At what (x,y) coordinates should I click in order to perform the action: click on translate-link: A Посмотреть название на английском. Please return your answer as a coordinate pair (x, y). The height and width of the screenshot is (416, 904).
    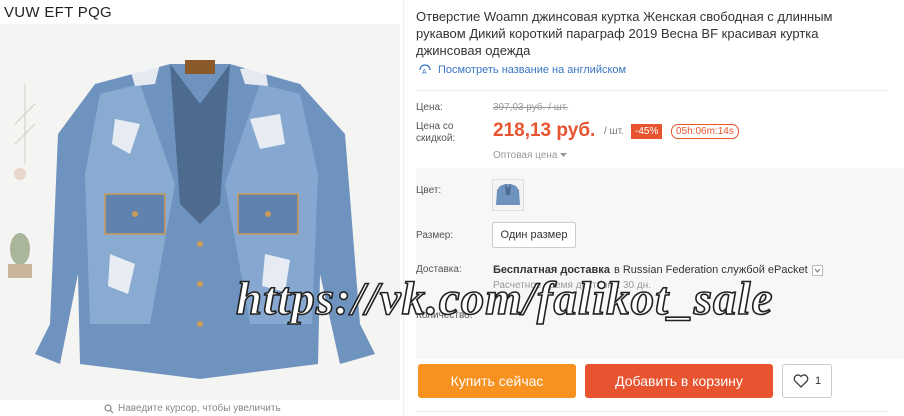
    Looking at the image, I should click on (522, 70).